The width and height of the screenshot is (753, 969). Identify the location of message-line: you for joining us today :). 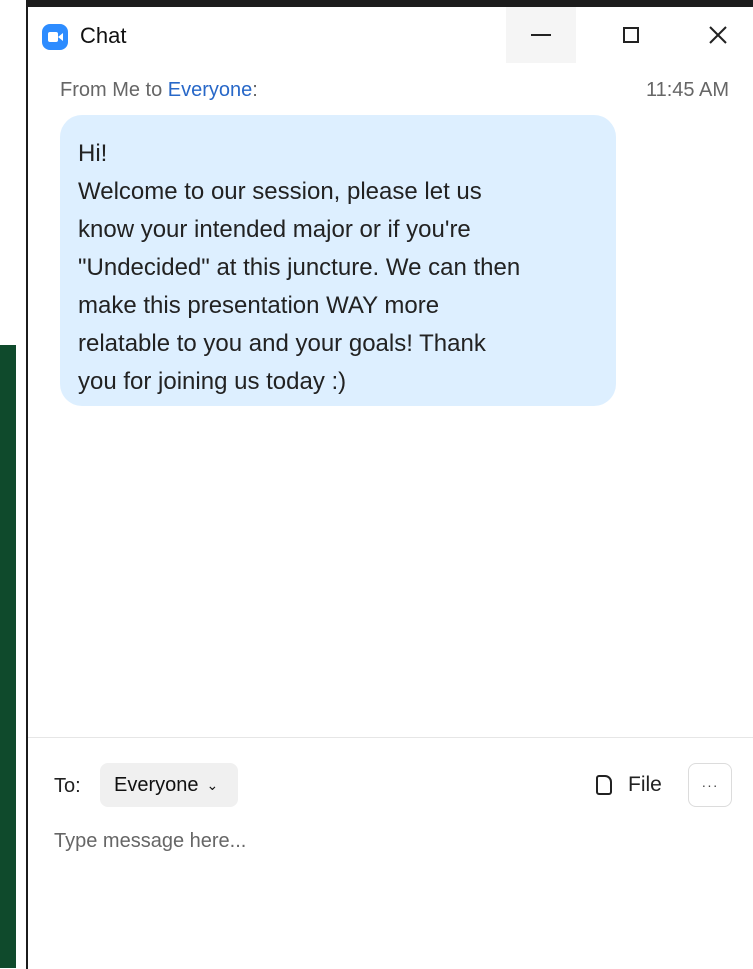
(212, 381).